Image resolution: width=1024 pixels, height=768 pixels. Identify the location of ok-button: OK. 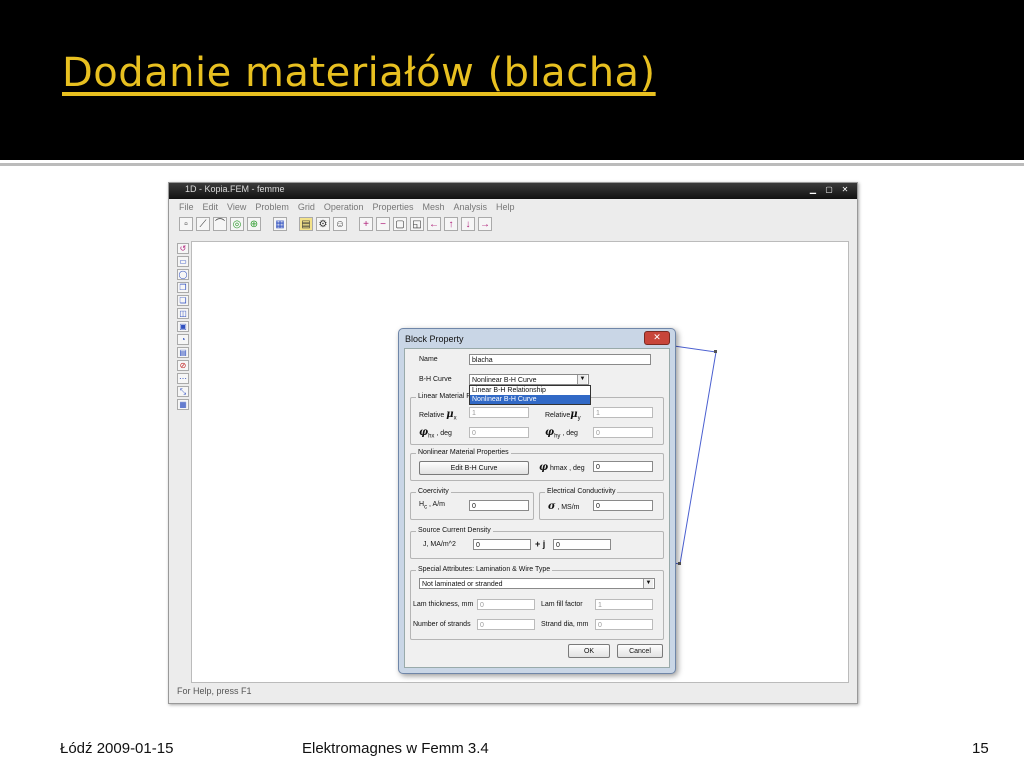
(589, 651).